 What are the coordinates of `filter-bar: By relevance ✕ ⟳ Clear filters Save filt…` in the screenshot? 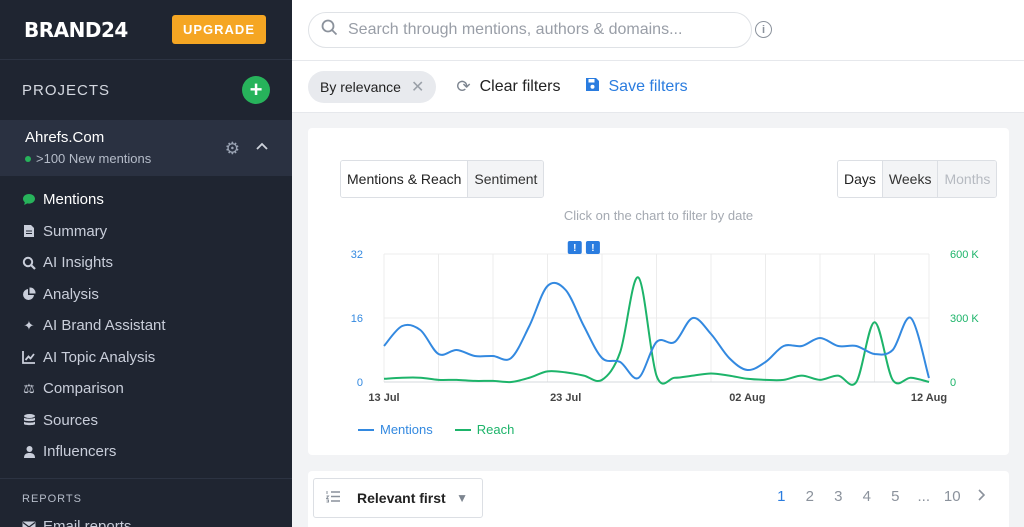 It's located at (658, 87).